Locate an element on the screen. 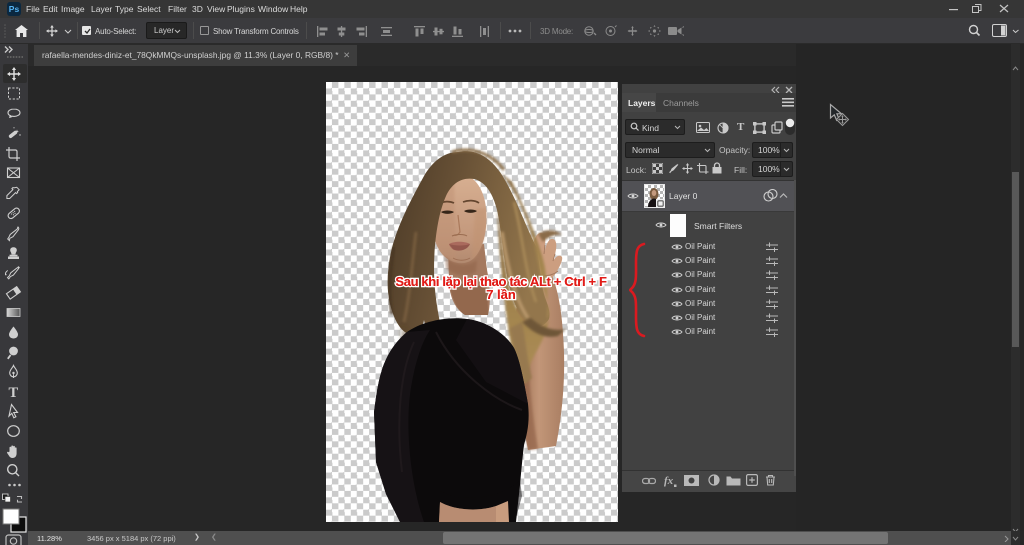  svg-text: fx is located at coordinates (669, 481).